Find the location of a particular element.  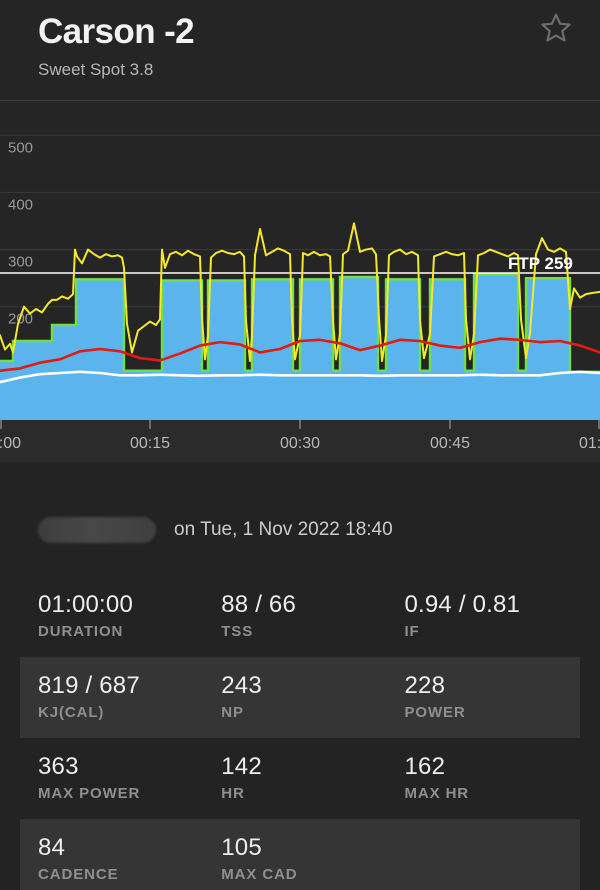

stat-value: 01:00:00 is located at coordinates (86, 604).